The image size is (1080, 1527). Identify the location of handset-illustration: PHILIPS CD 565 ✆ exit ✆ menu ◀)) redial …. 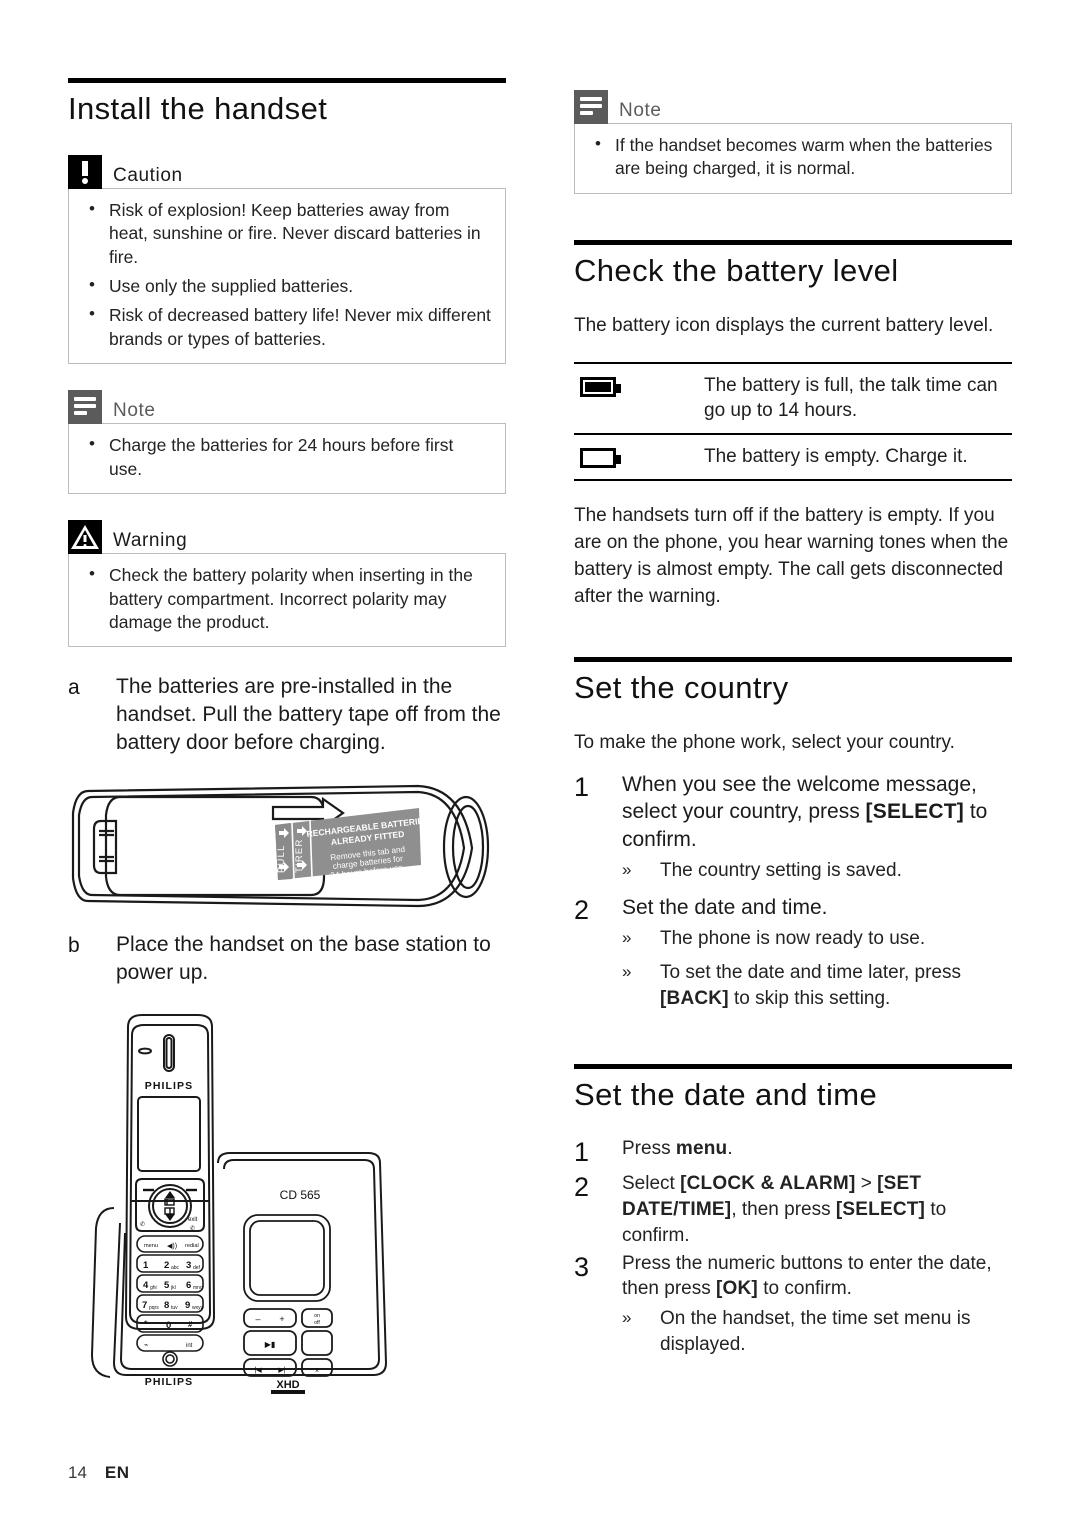
(239, 1204).